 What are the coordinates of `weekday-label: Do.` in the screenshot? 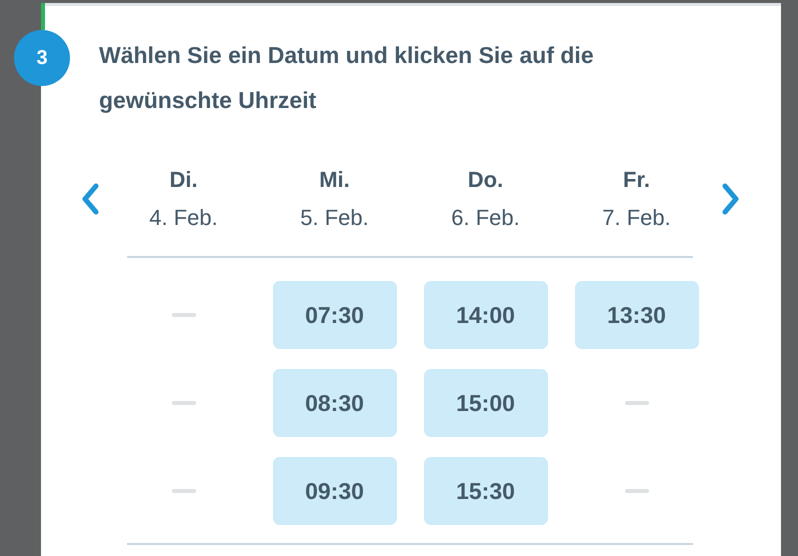 It's located at (486, 180).